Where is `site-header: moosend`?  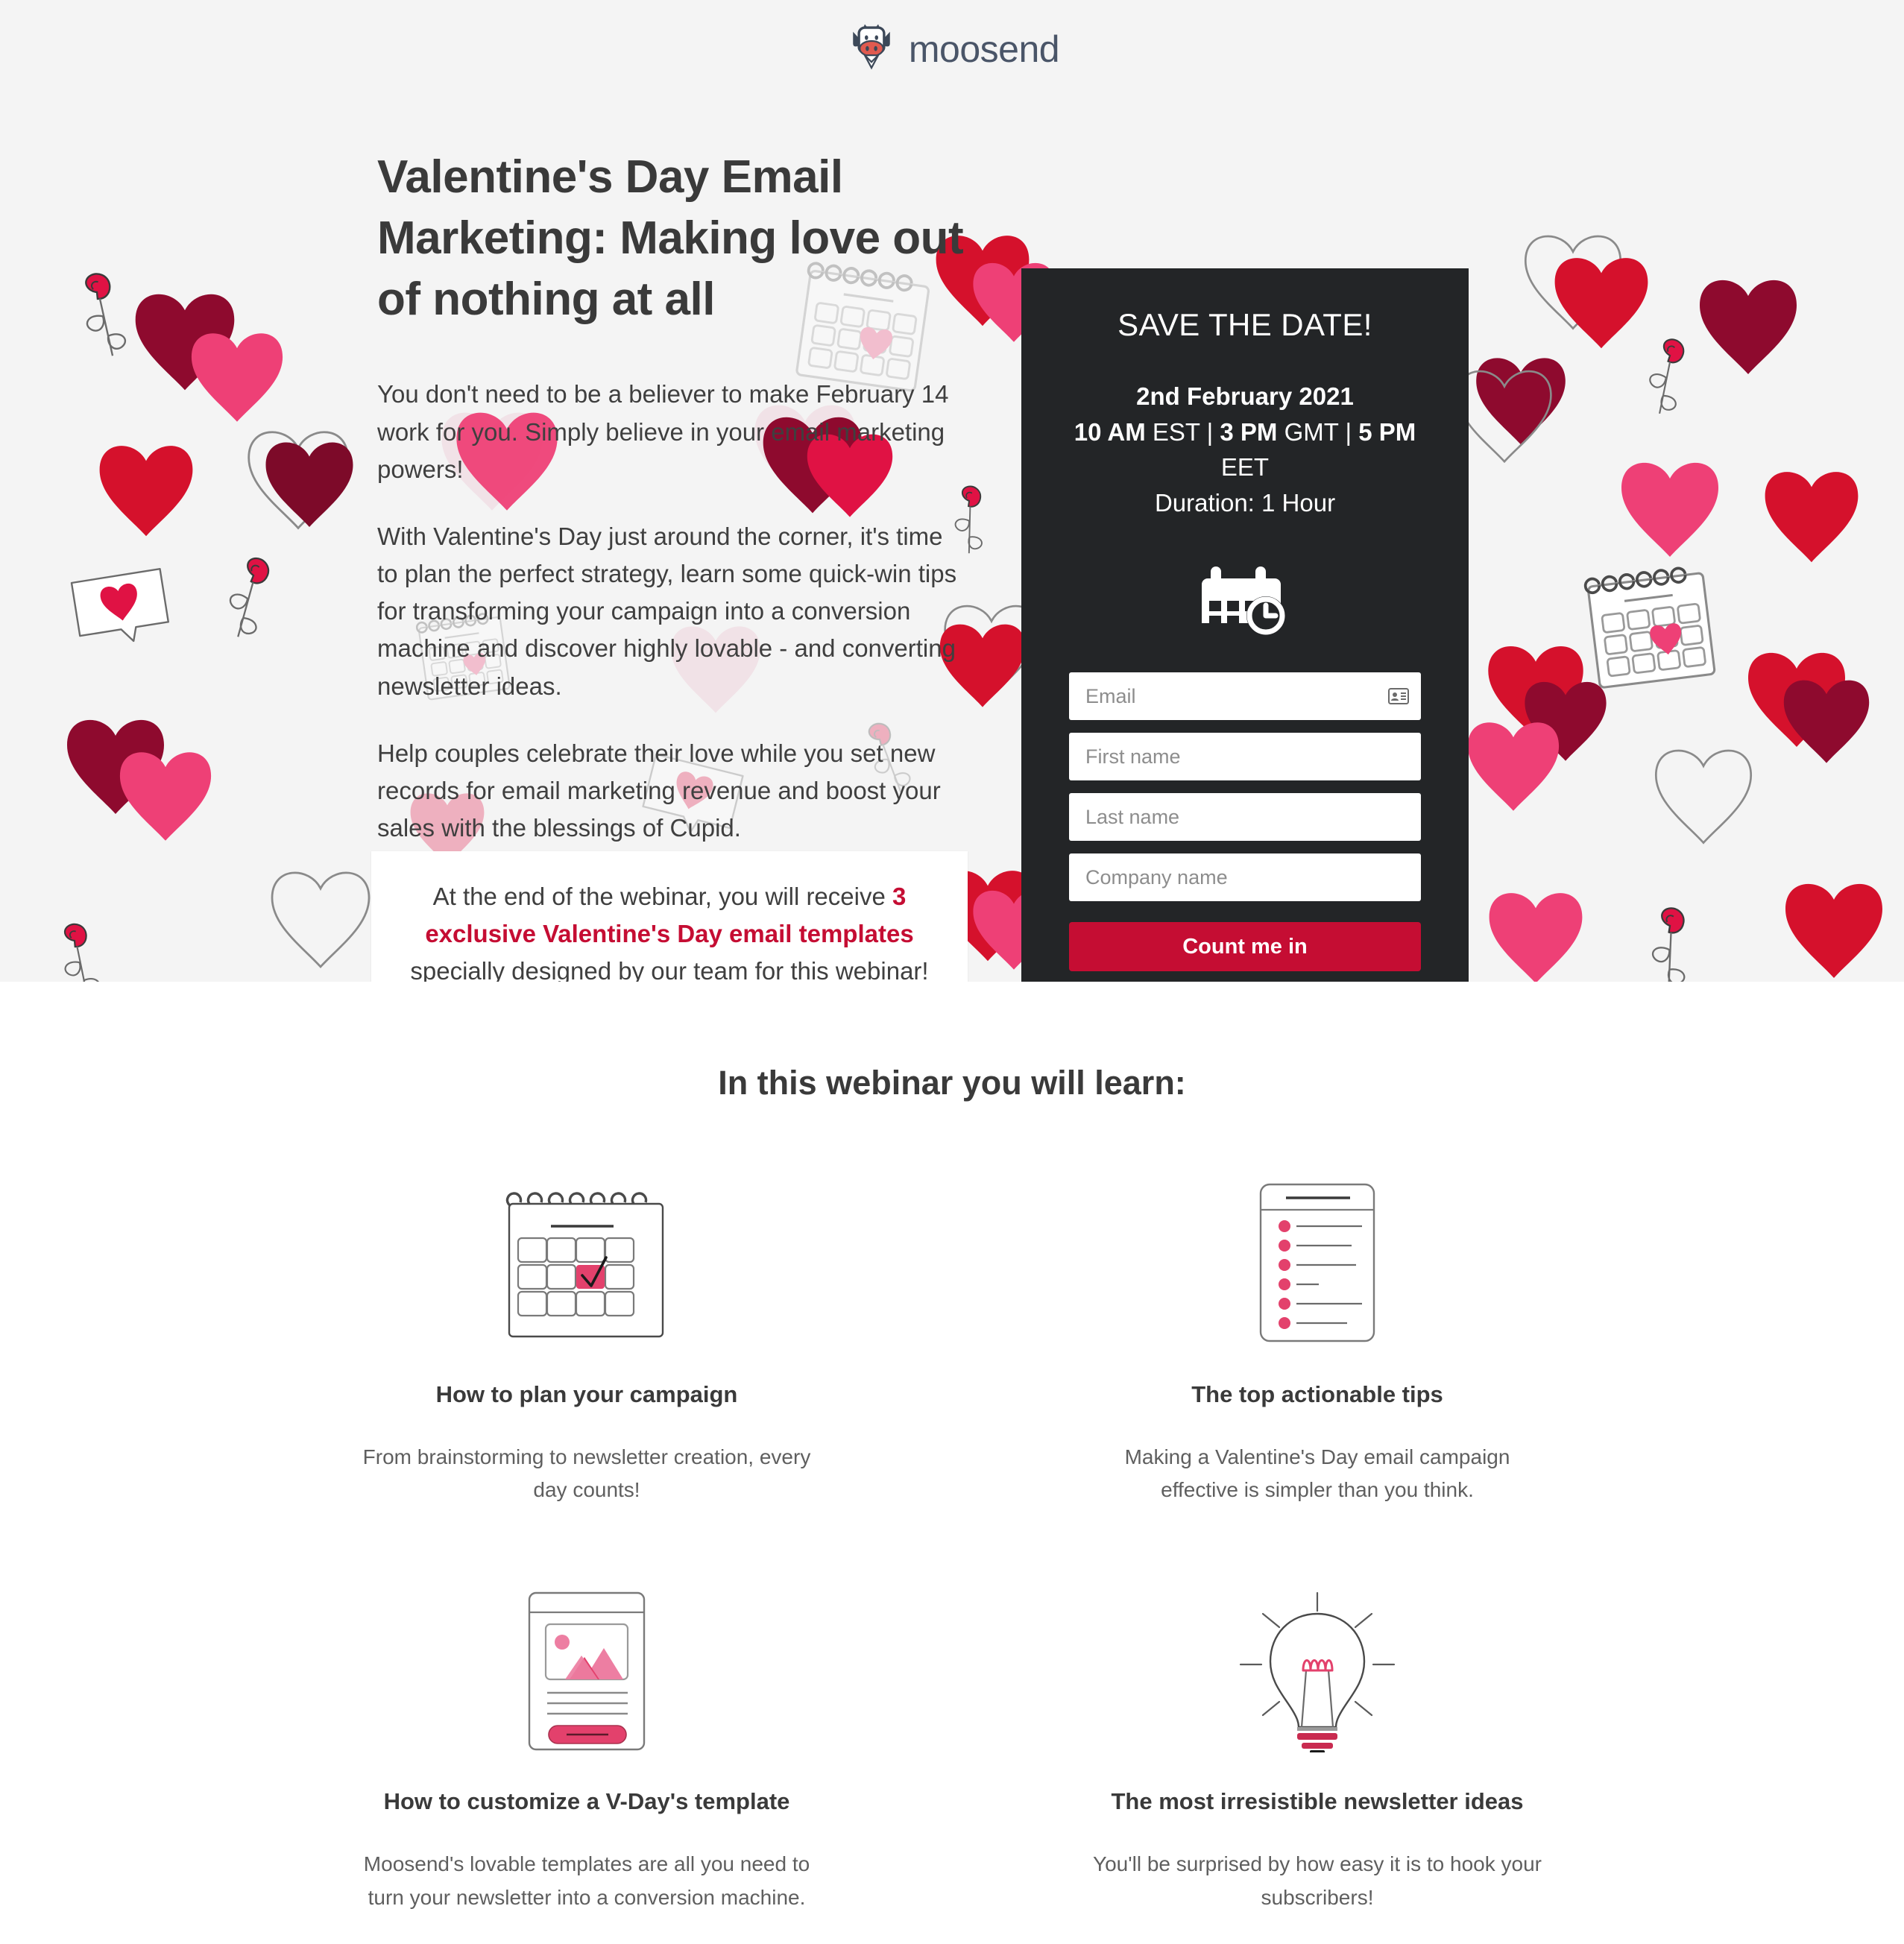
site-header: moosend is located at coordinates (952, 49).